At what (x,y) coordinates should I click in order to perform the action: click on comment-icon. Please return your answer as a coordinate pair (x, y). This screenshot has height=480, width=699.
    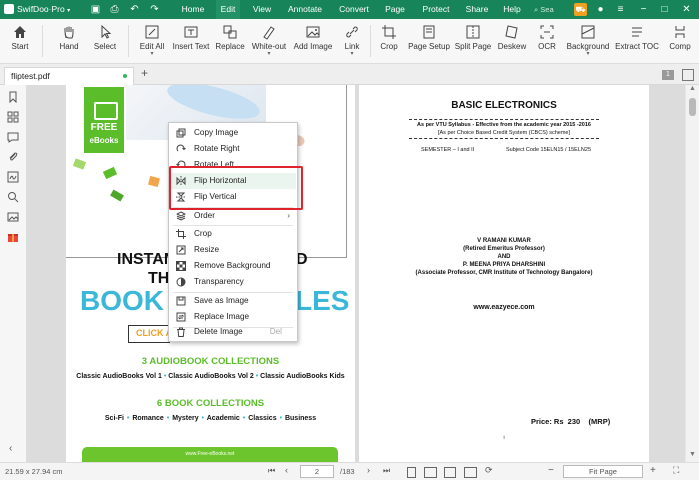
    Looking at the image, I should click on (13, 137).